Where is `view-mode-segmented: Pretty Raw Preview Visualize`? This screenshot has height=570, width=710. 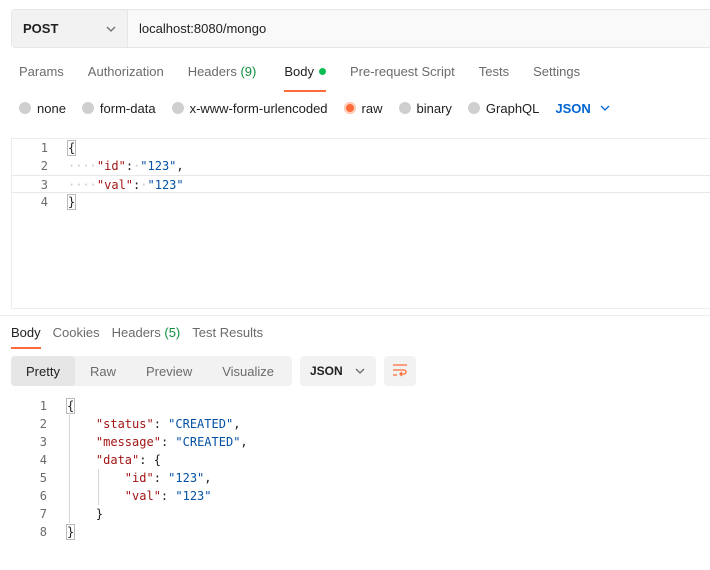 view-mode-segmented: Pretty Raw Preview Visualize is located at coordinates (151, 371).